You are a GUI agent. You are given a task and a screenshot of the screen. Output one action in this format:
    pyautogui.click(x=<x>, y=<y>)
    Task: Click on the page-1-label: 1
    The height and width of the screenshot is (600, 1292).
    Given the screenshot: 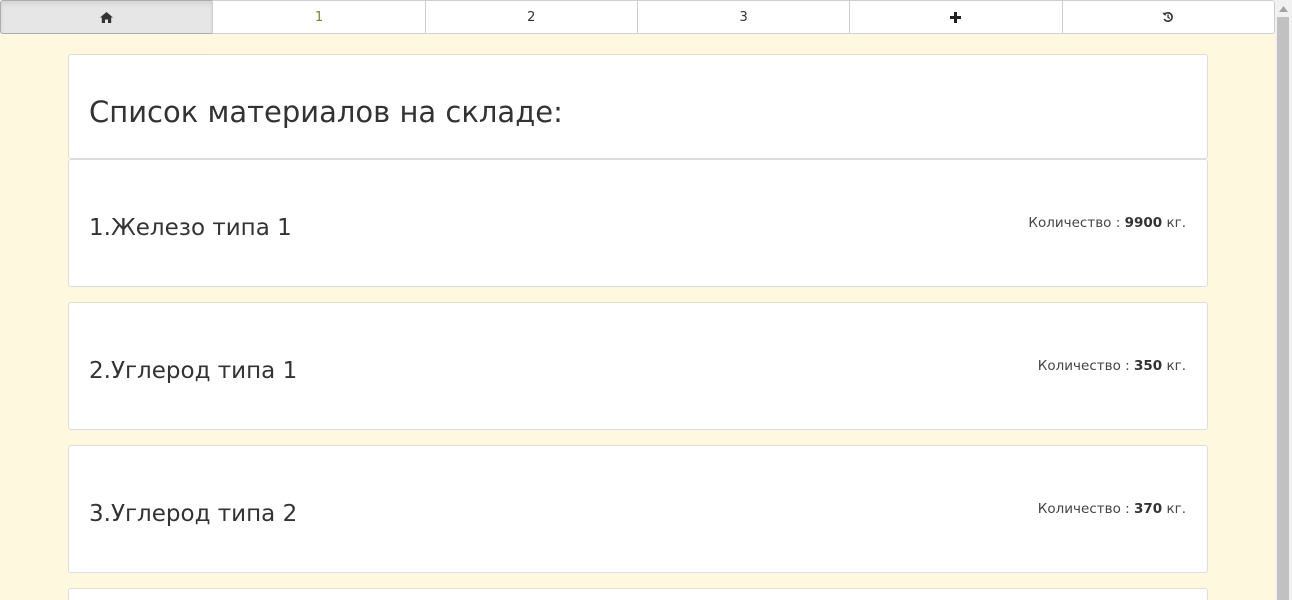 What is the action you would take?
    pyautogui.click(x=319, y=17)
    